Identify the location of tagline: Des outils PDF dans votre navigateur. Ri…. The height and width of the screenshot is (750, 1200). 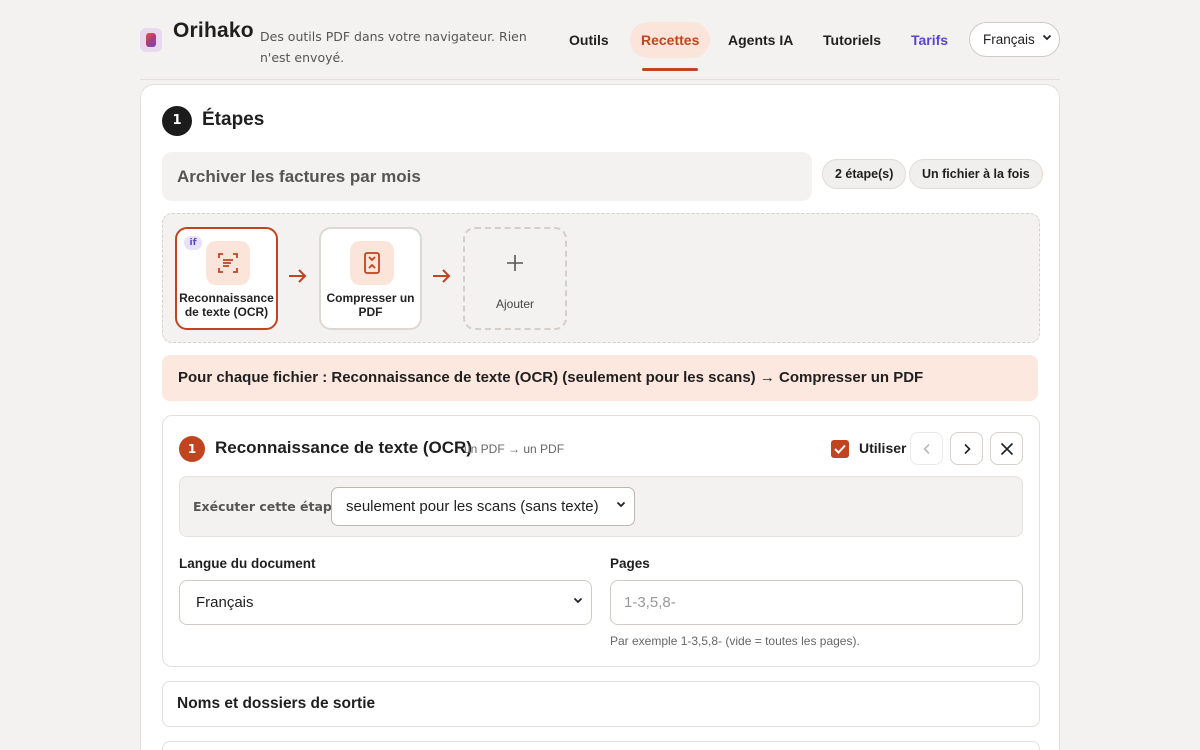
(393, 47).